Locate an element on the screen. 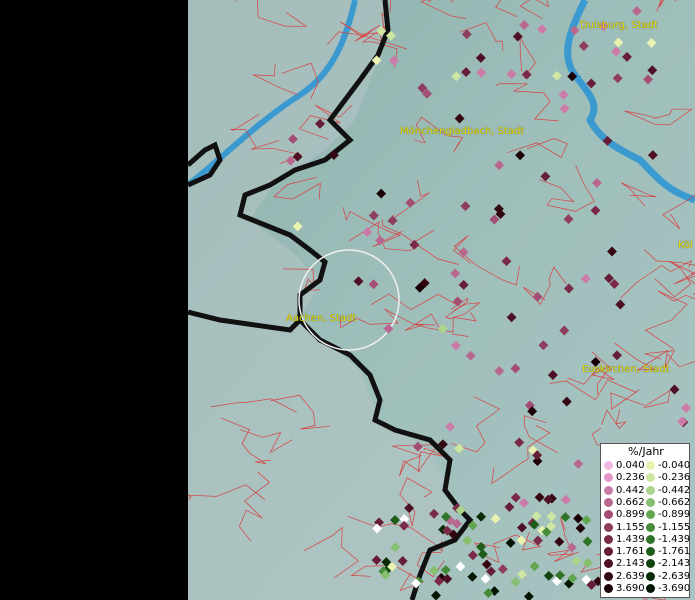 The image size is (695, 600). legend-label: -1.439 is located at coordinates (674, 539).